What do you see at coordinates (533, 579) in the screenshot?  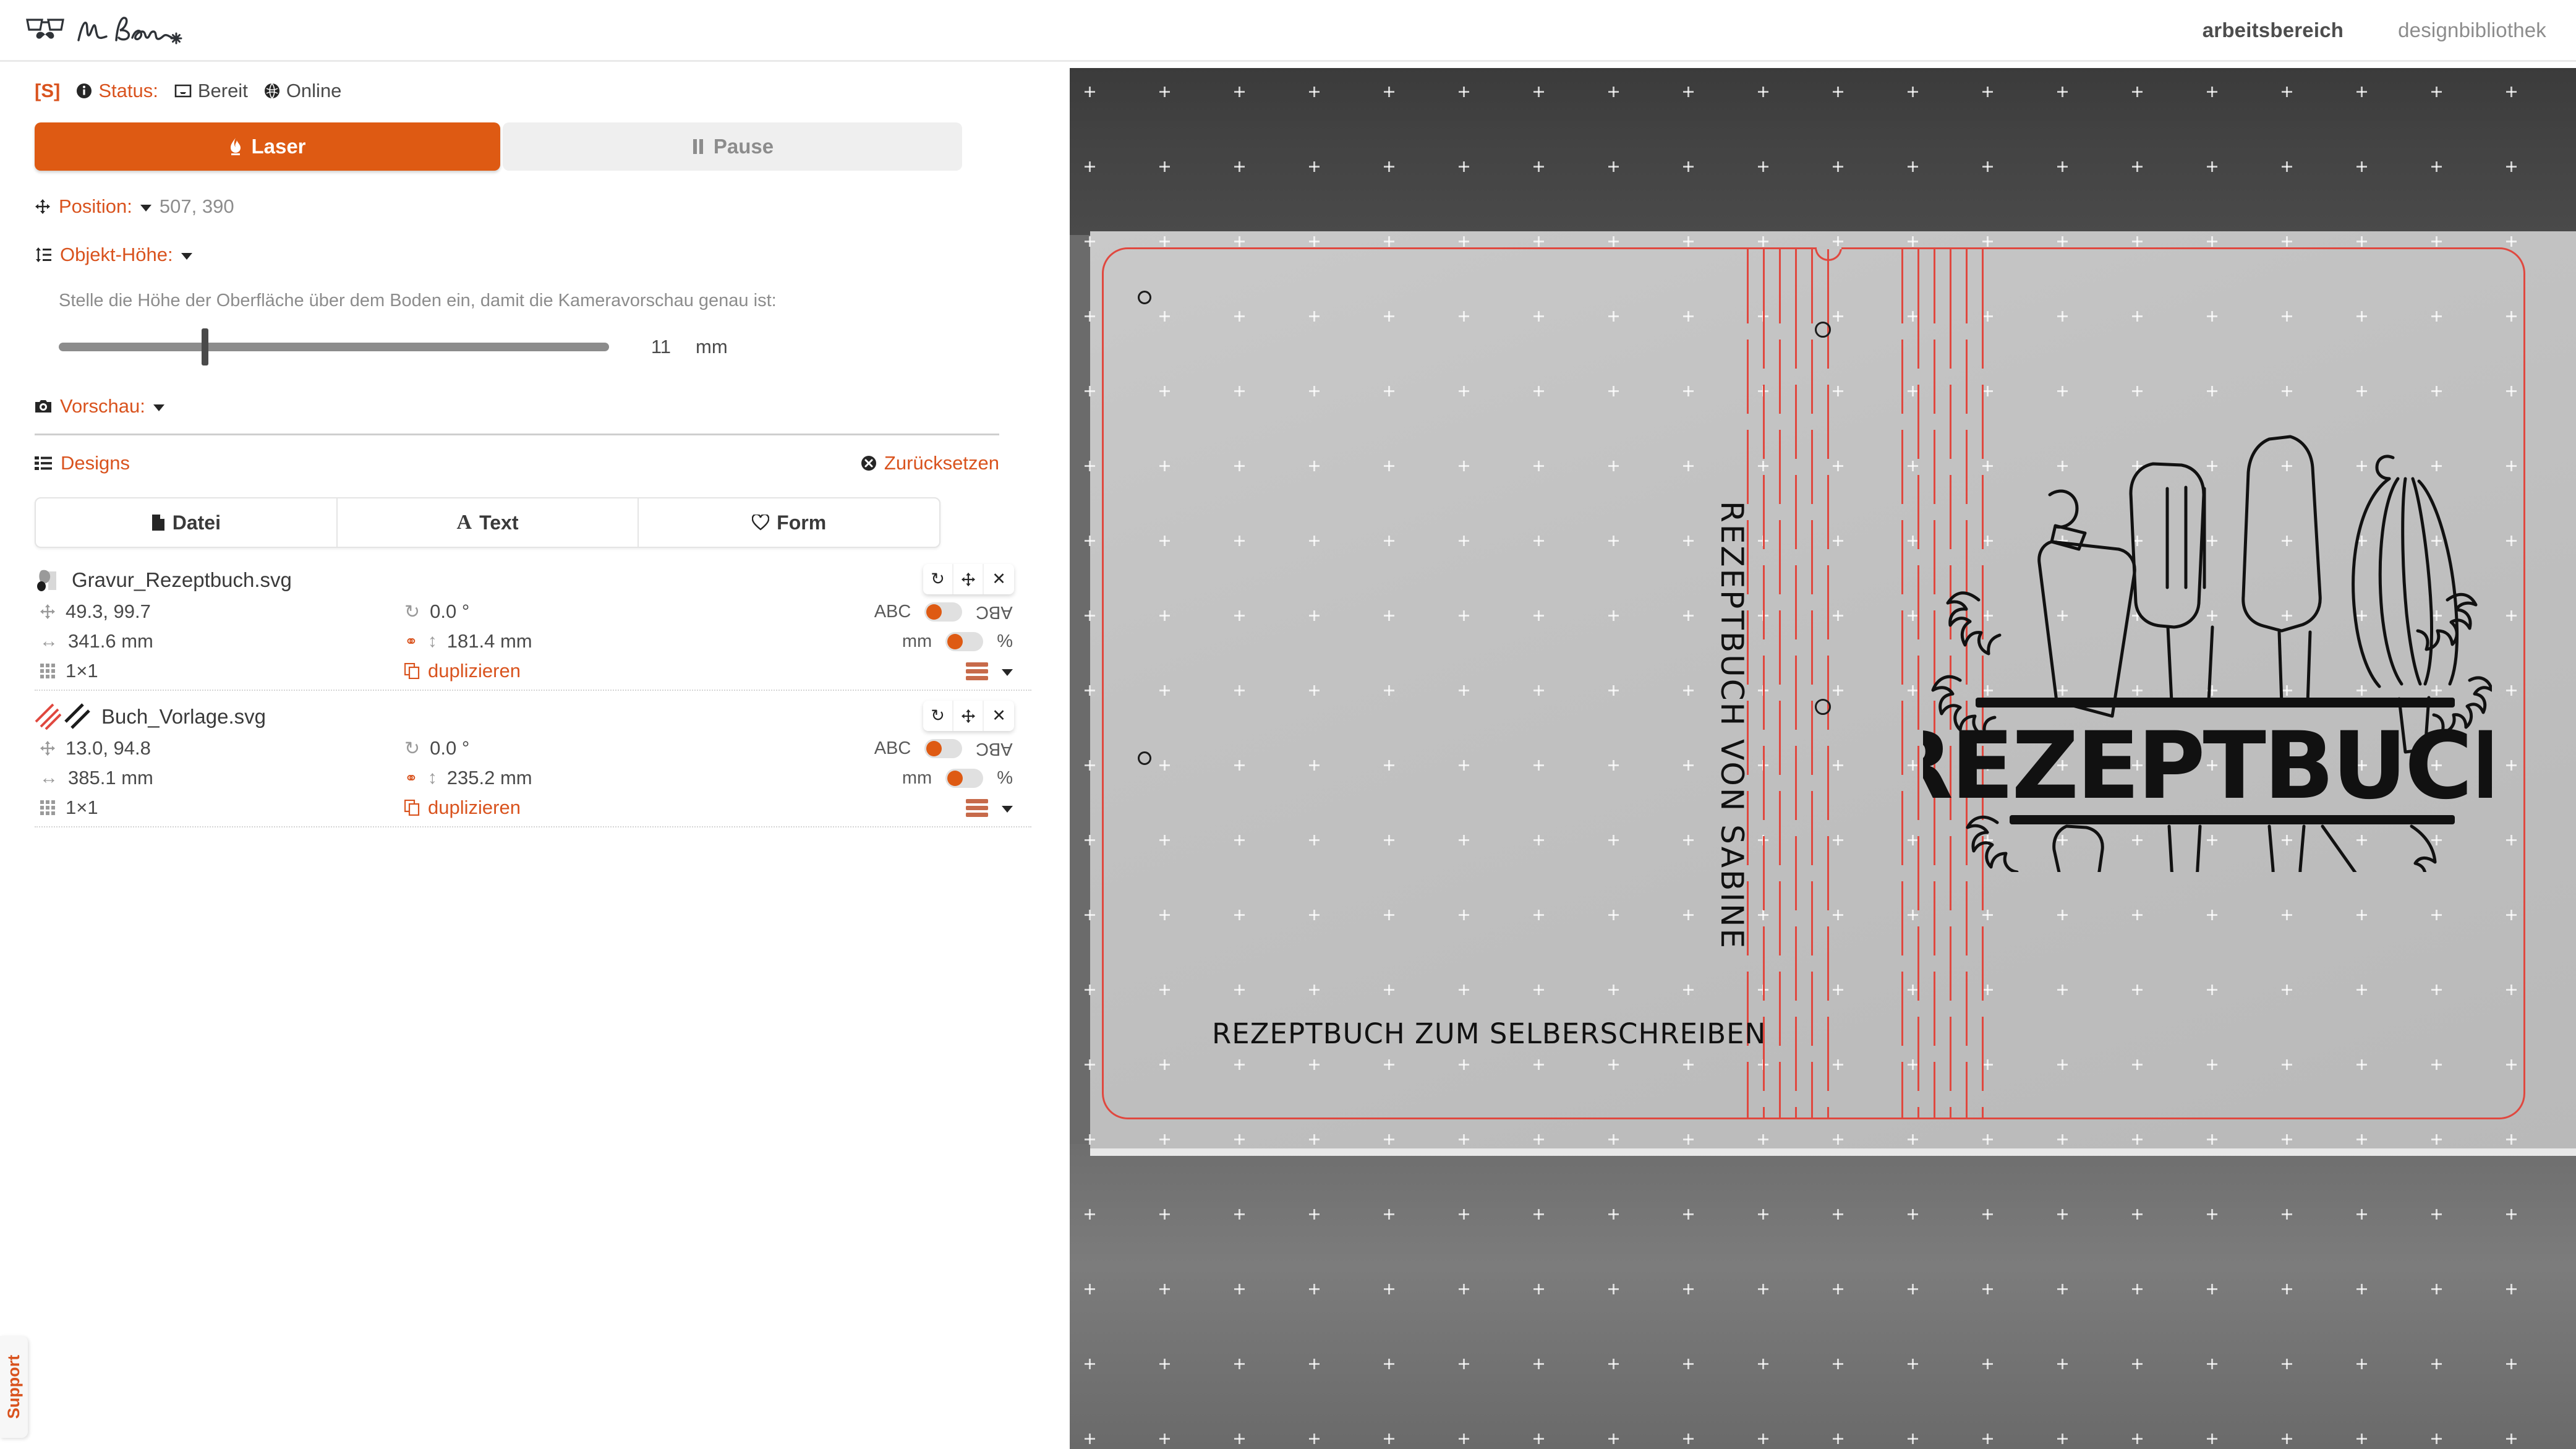 I see `design-title-row: Gravur_Rezeptbuch.svg` at bounding box center [533, 579].